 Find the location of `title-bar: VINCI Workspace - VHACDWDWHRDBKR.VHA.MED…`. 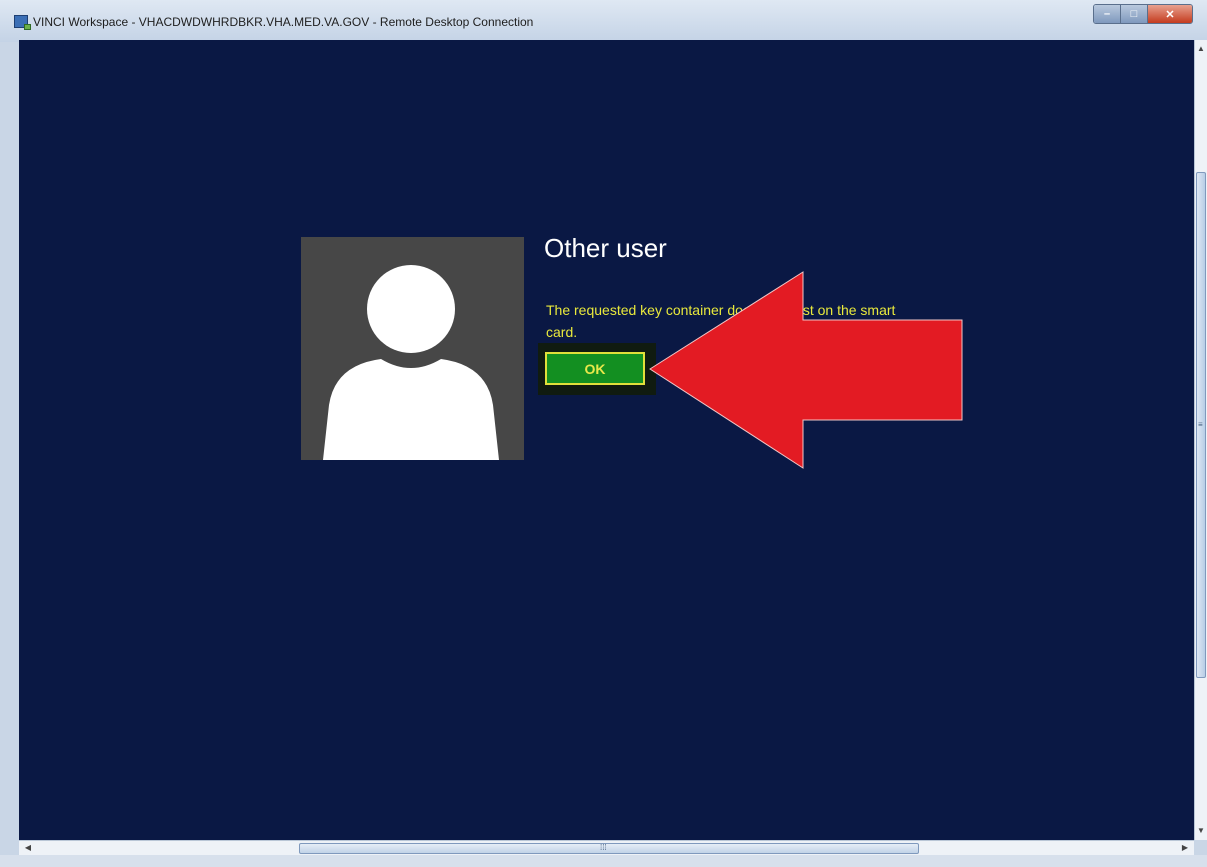

title-bar: VINCI Workspace - VHACDWDWHRDBKR.VHA.MED… is located at coordinates (603, 21).